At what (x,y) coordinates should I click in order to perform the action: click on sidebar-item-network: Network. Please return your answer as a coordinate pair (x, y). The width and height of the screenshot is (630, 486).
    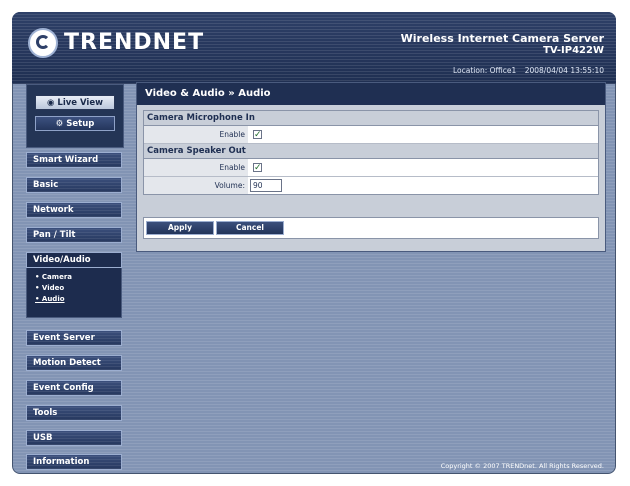
    Looking at the image, I should click on (74, 210).